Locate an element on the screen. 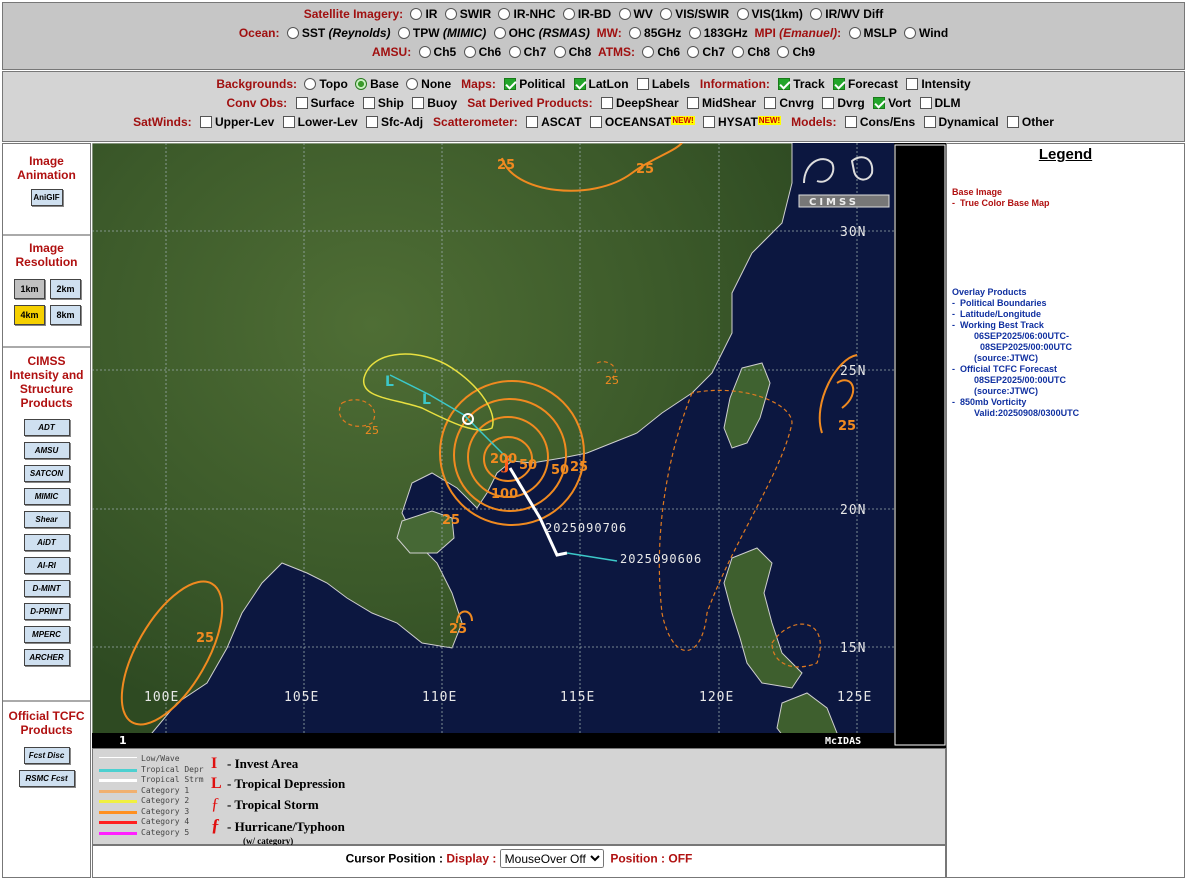  checkbox-dynamical is located at coordinates (929, 122).